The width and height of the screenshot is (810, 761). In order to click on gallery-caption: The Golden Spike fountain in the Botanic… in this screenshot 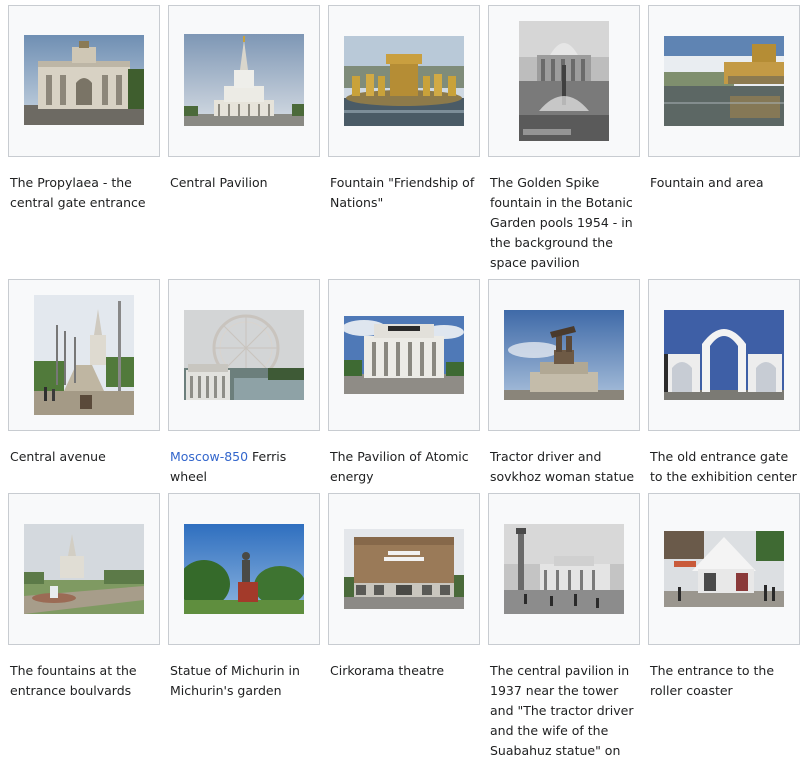, I will do `click(561, 222)`.